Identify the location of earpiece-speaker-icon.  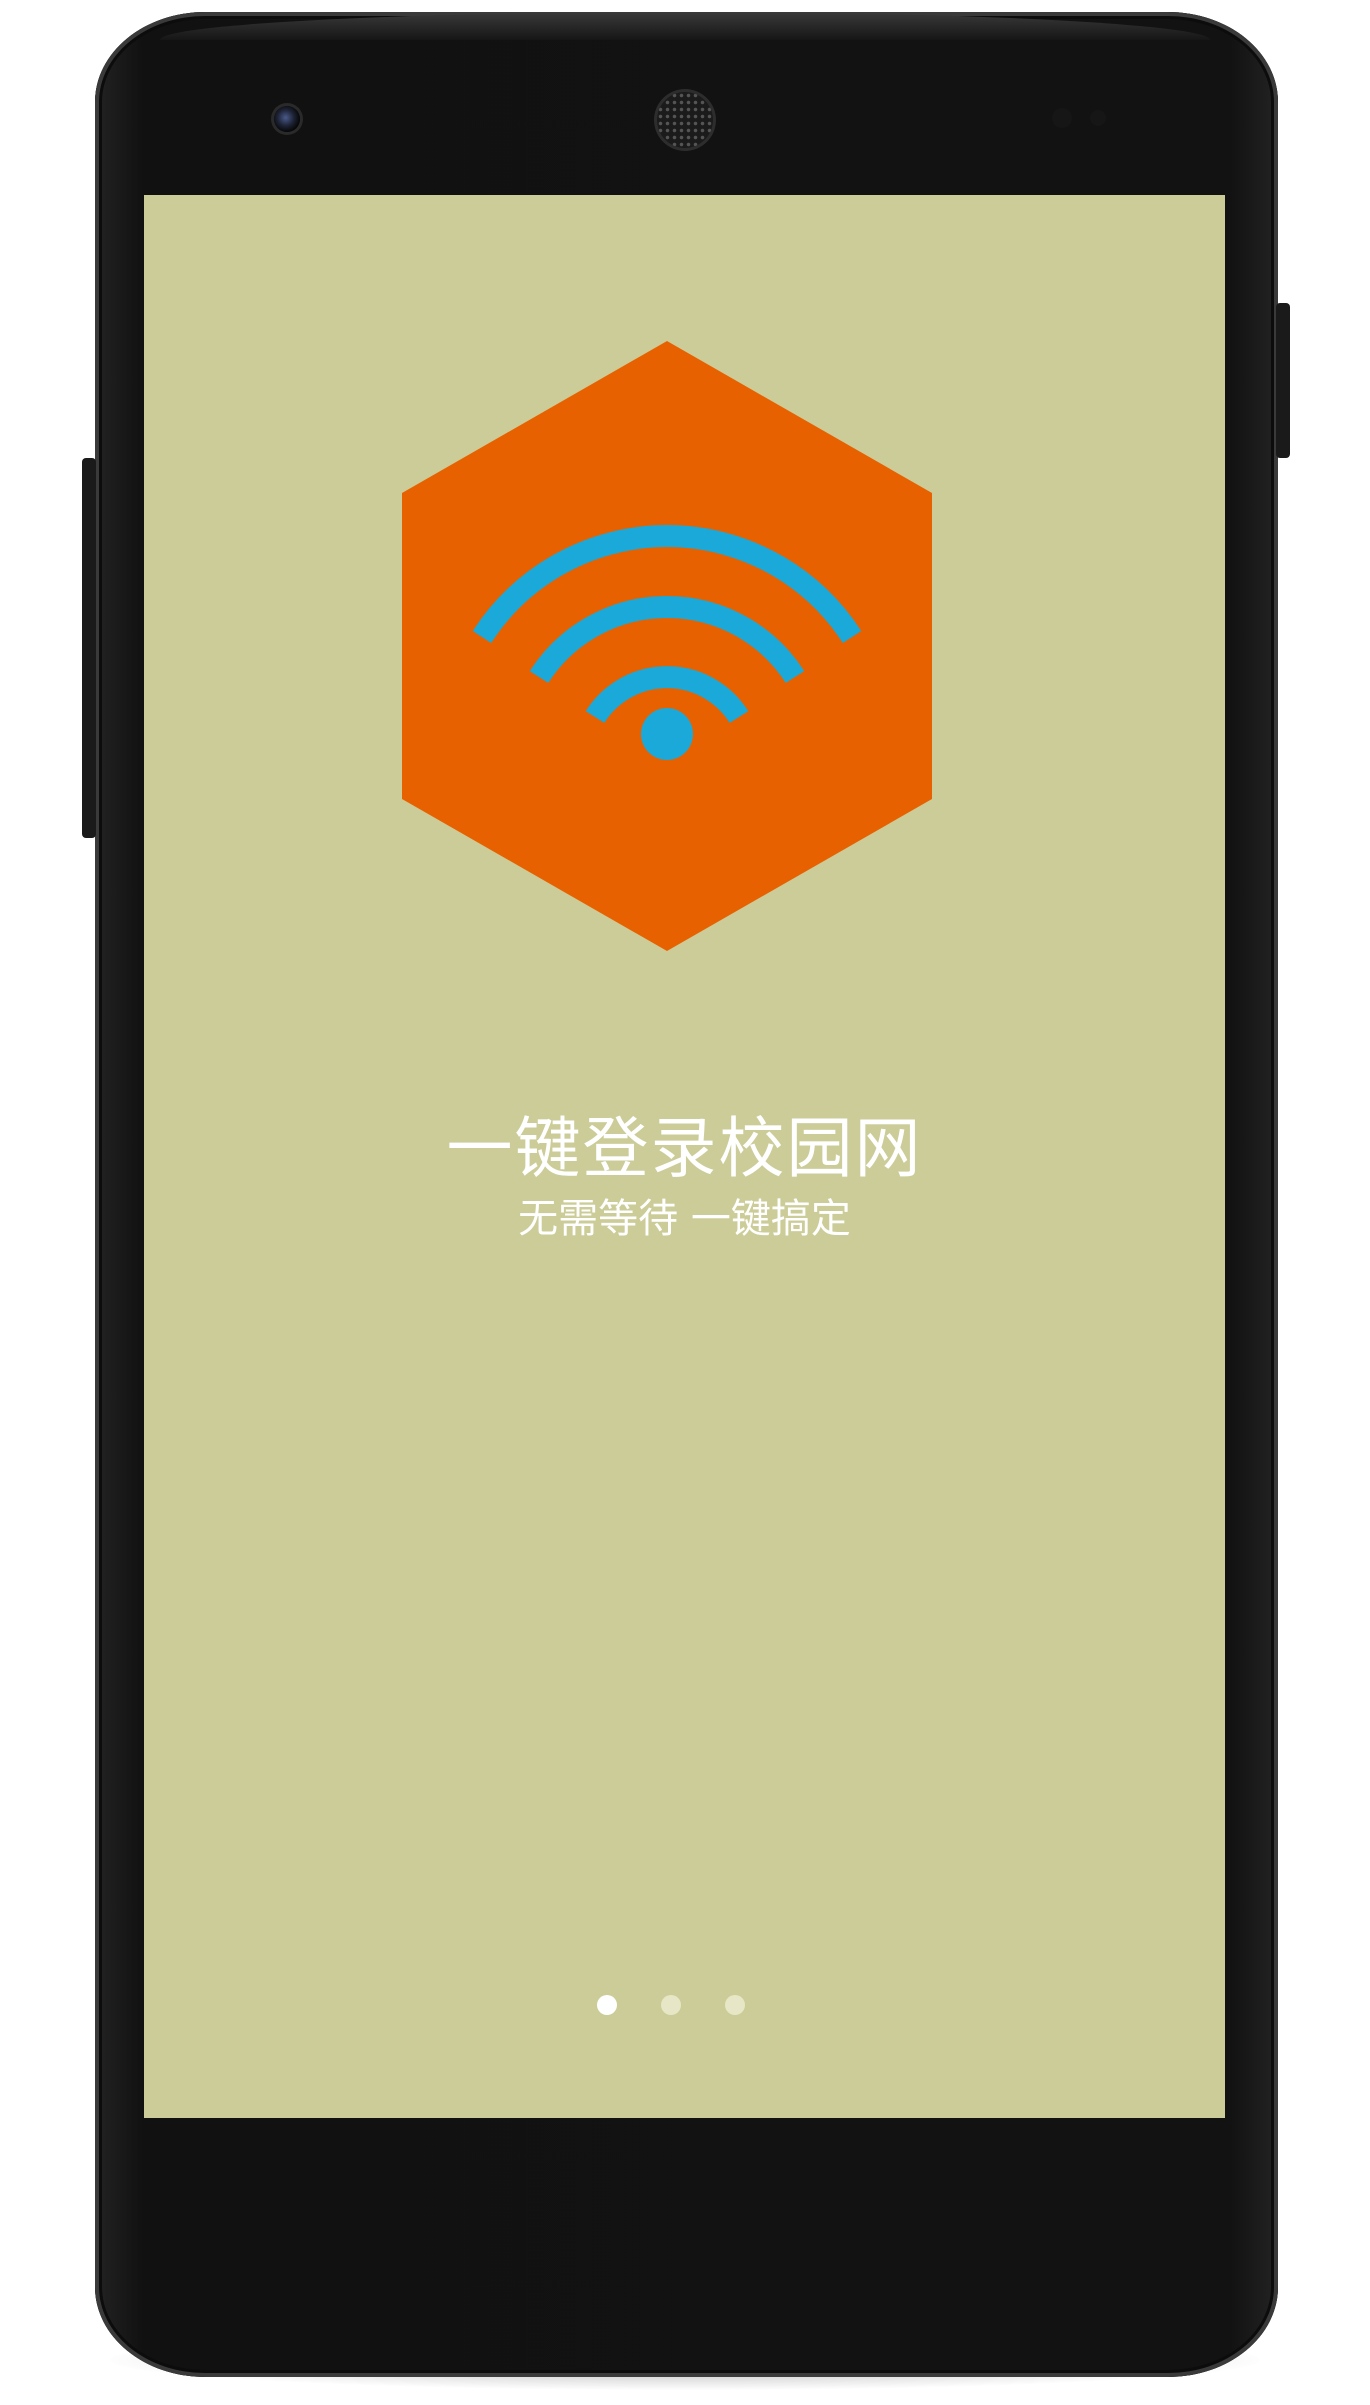
(685, 120).